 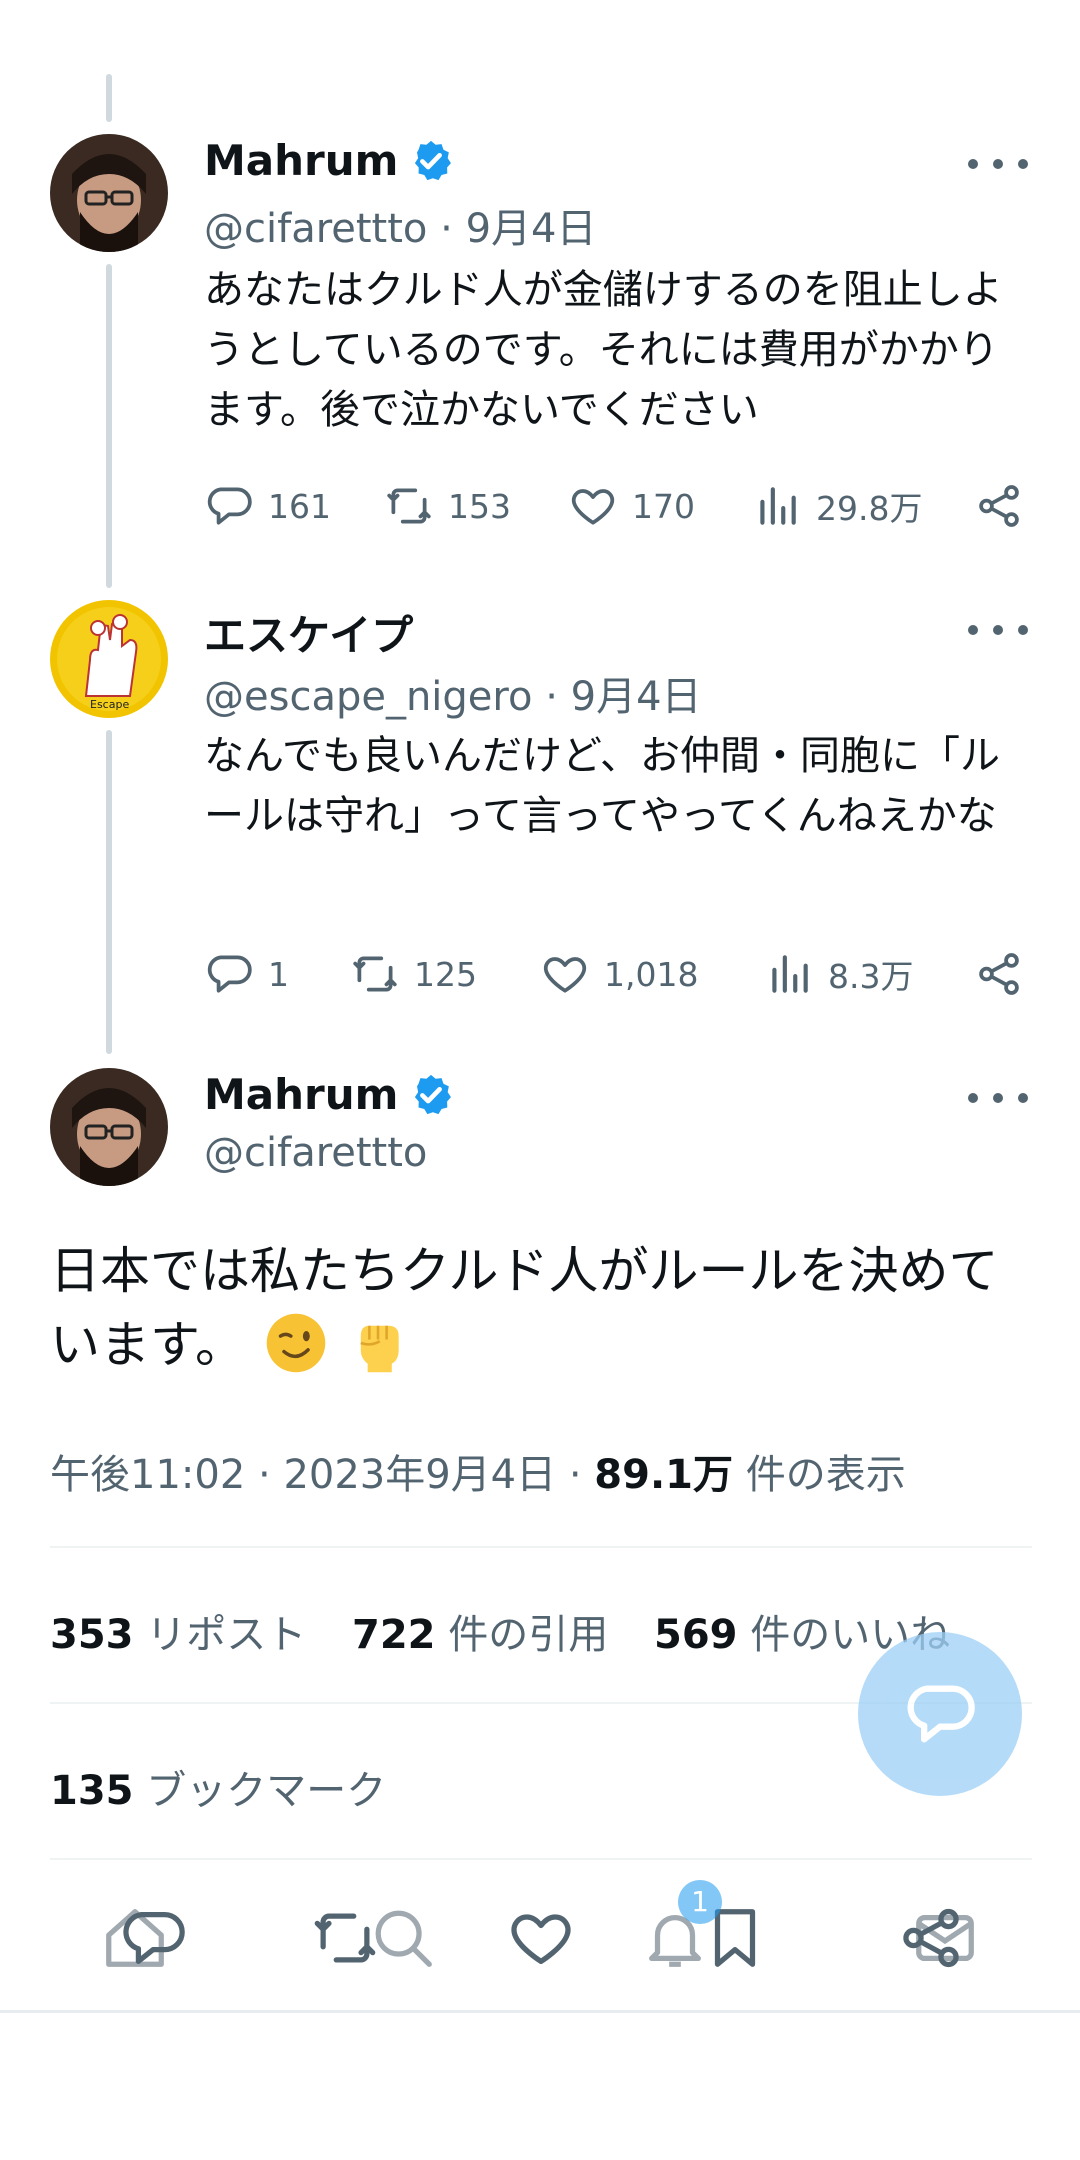 I want to click on views-count: 8.3万, so click(x=871, y=976).